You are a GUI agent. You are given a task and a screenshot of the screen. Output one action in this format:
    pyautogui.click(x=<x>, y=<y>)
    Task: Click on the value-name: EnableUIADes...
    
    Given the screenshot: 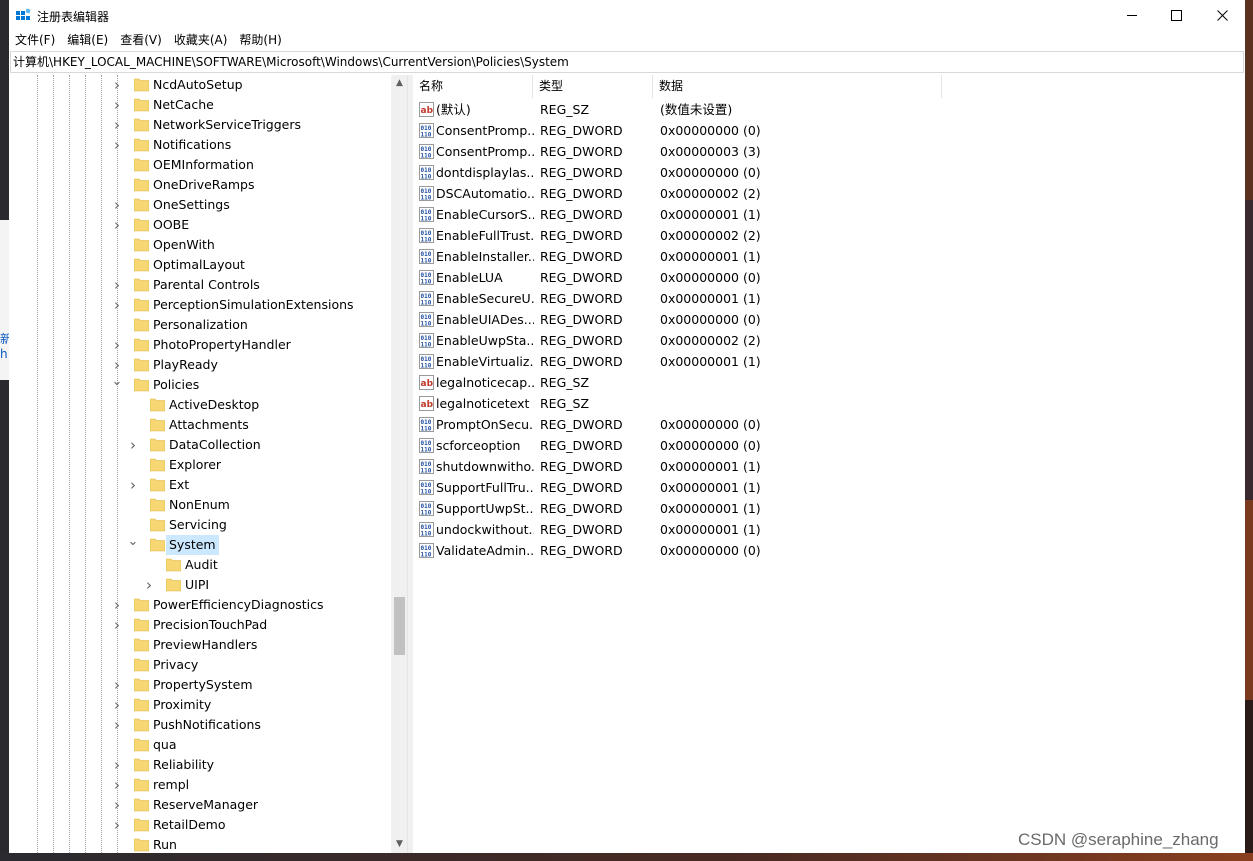 What is the action you would take?
    pyautogui.click(x=485, y=319)
    